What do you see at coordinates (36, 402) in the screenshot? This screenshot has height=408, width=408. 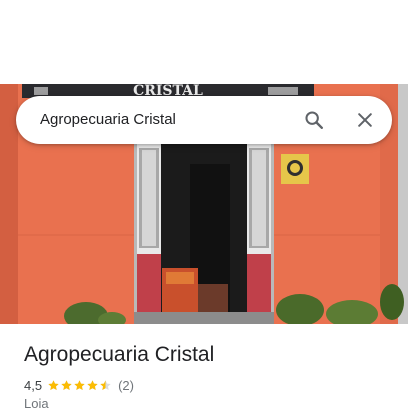 I see `place-category: Loja` at bounding box center [36, 402].